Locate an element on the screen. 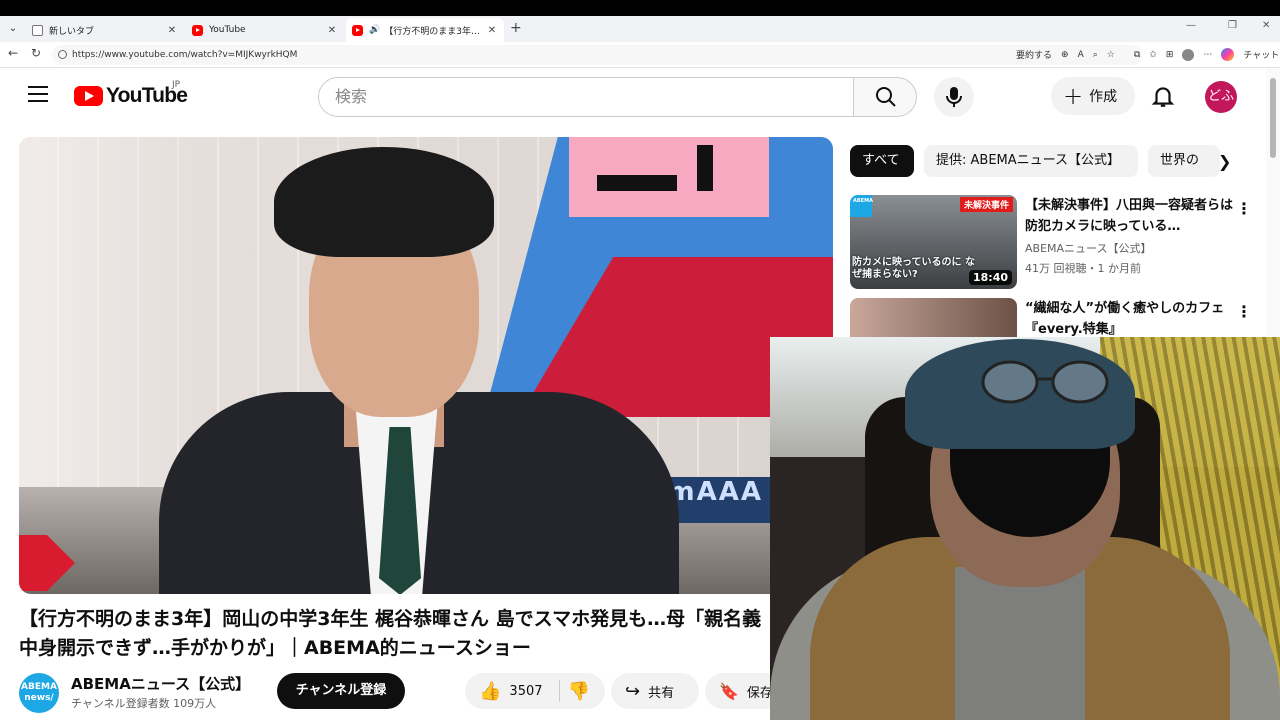 This screenshot has height=720, width=1280. voice-search-button is located at coordinates (954, 97).